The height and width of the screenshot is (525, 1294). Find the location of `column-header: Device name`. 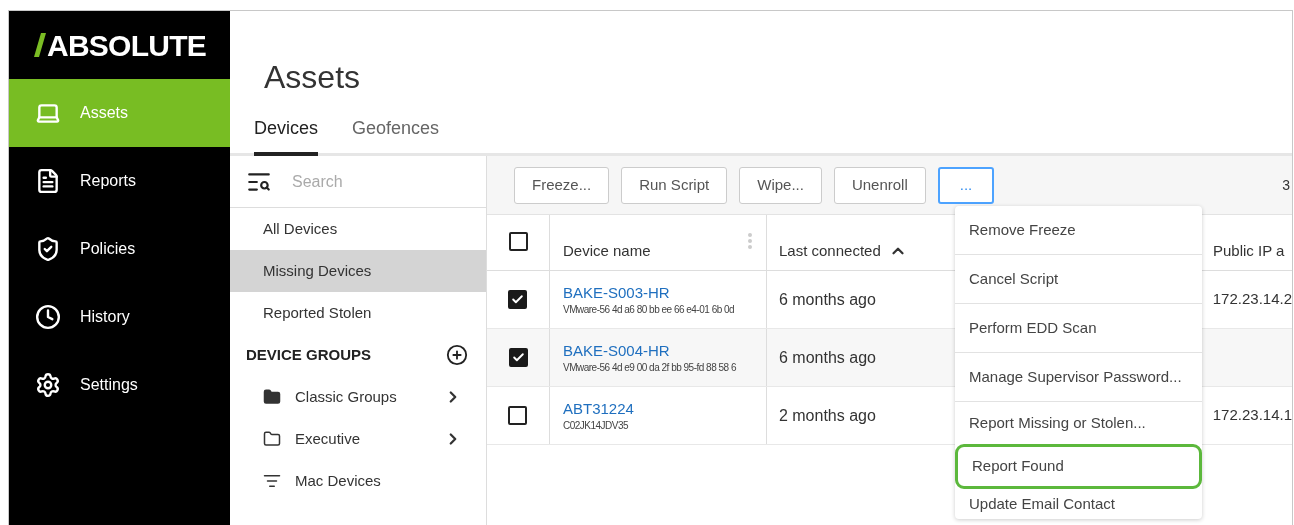

column-header: Device name is located at coordinates (607, 250).